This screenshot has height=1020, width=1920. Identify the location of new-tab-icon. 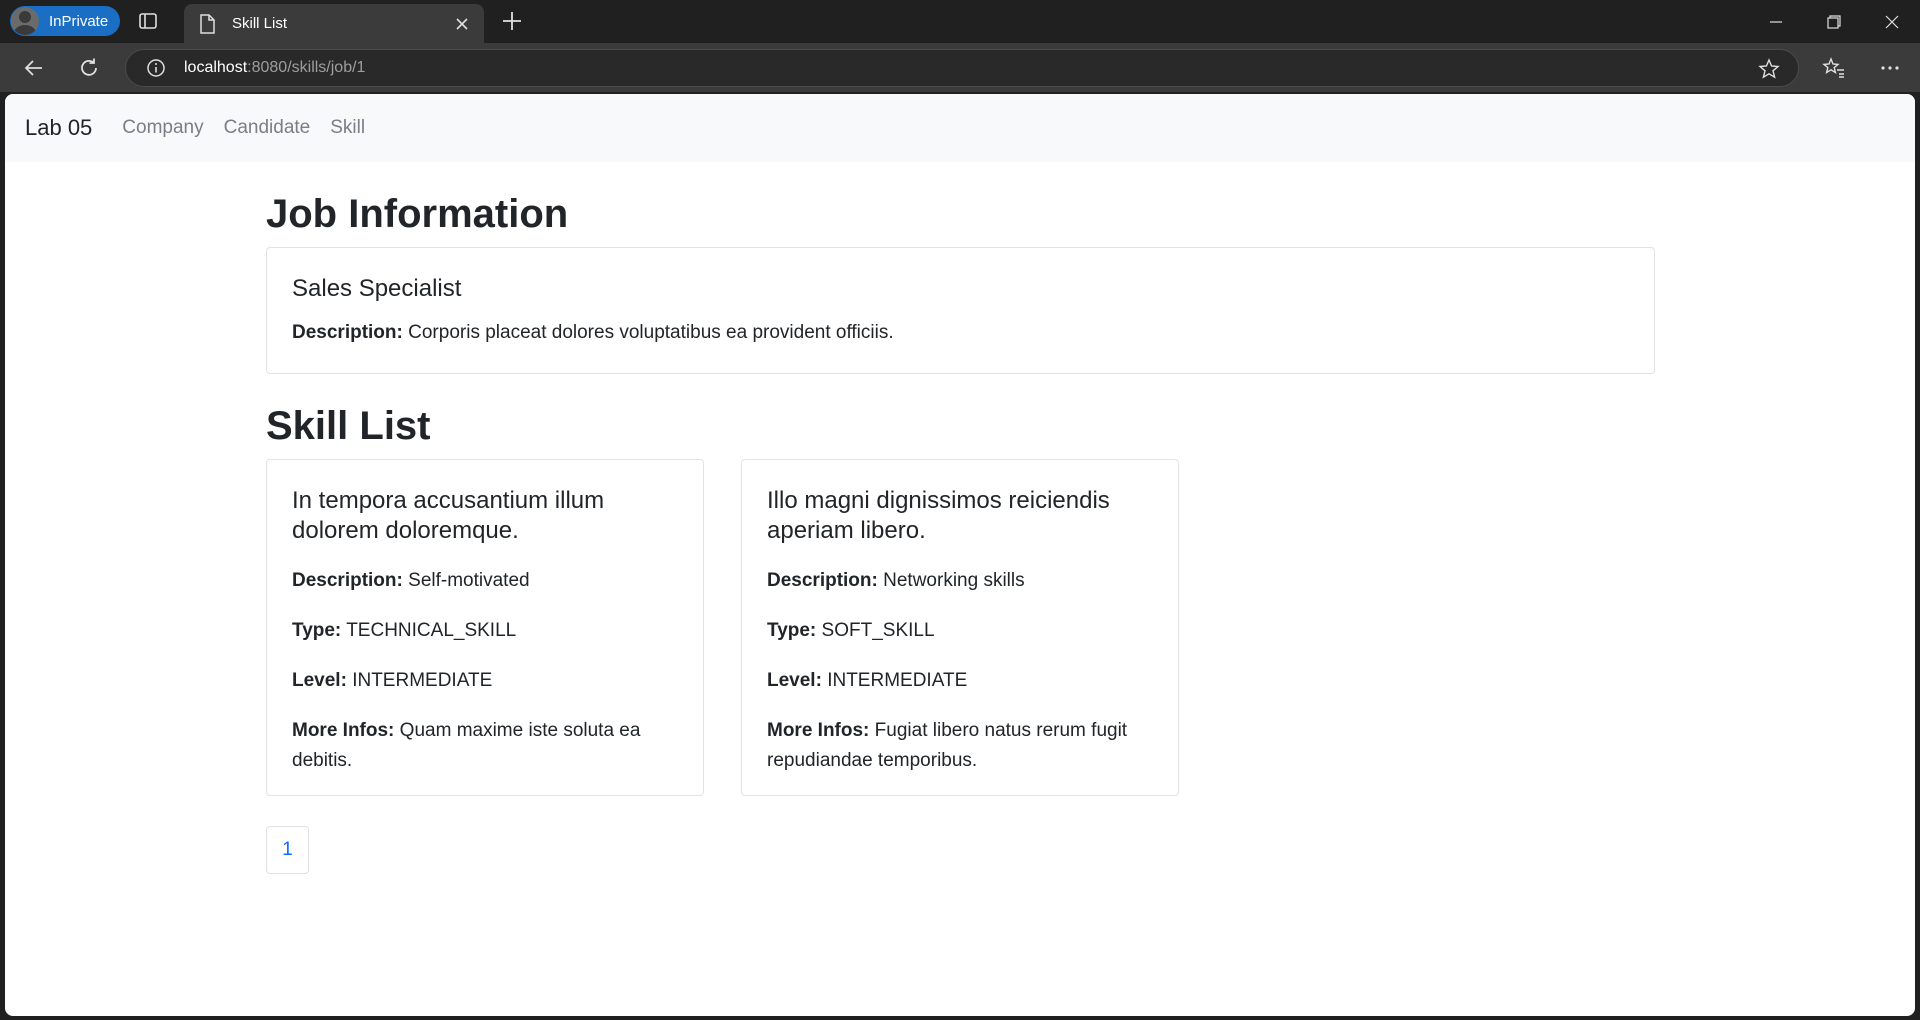
(512, 21).